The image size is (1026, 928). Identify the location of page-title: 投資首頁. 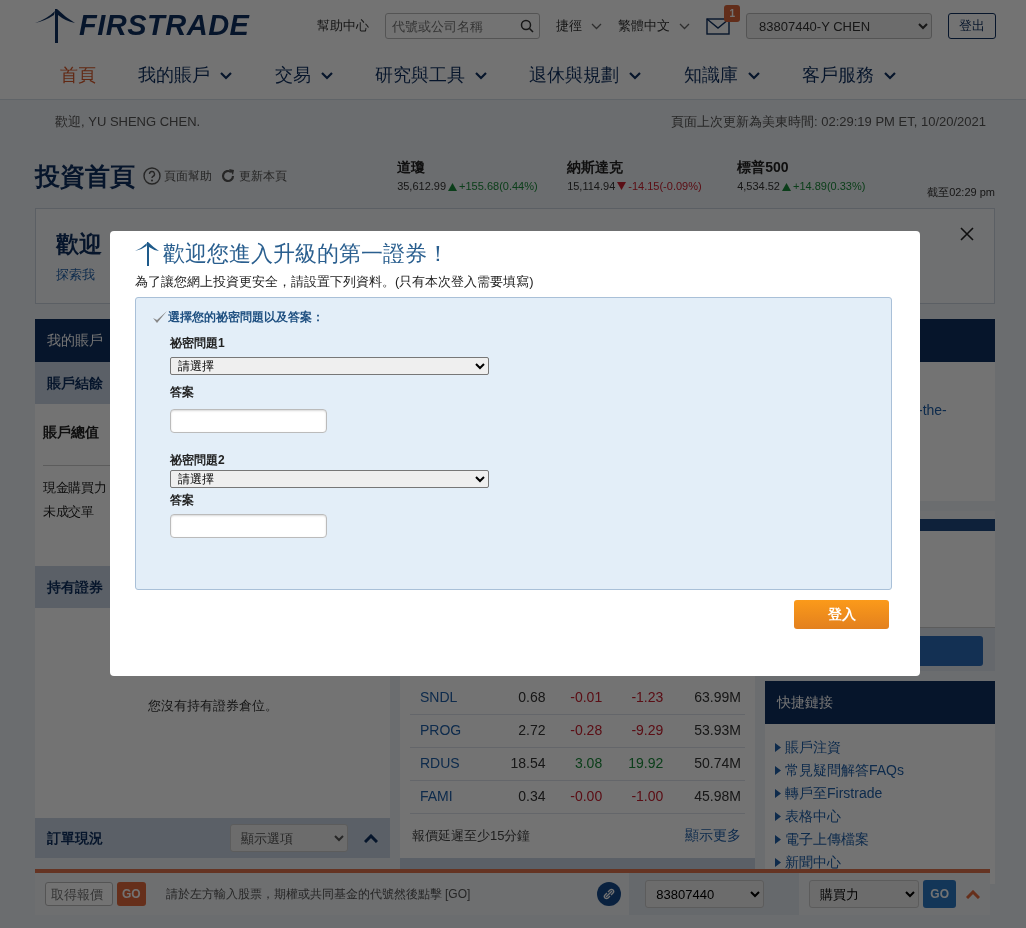
(85, 176).